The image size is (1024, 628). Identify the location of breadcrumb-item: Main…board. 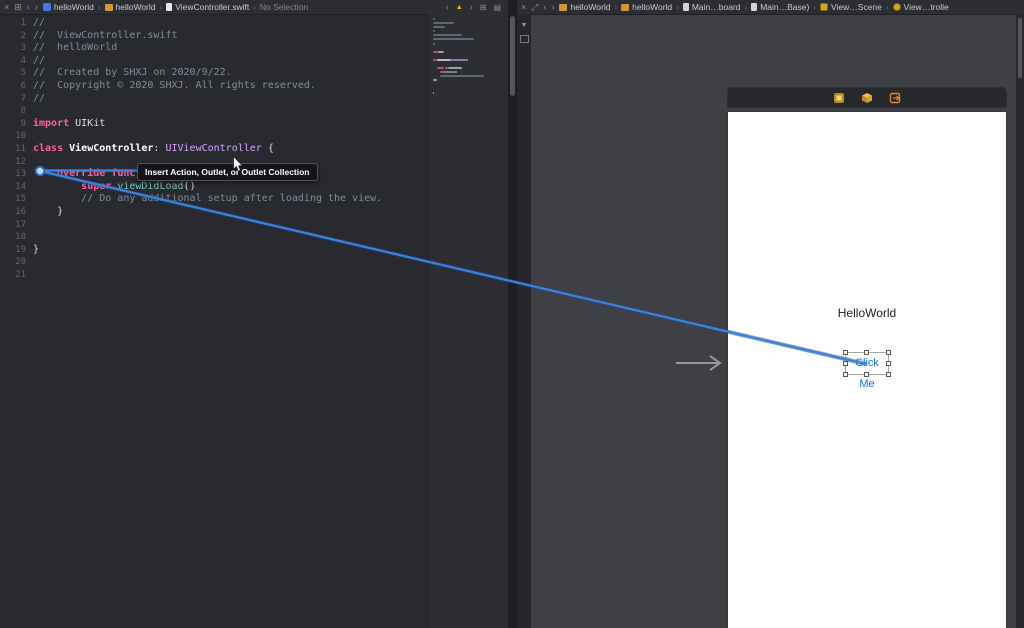
(711, 7).